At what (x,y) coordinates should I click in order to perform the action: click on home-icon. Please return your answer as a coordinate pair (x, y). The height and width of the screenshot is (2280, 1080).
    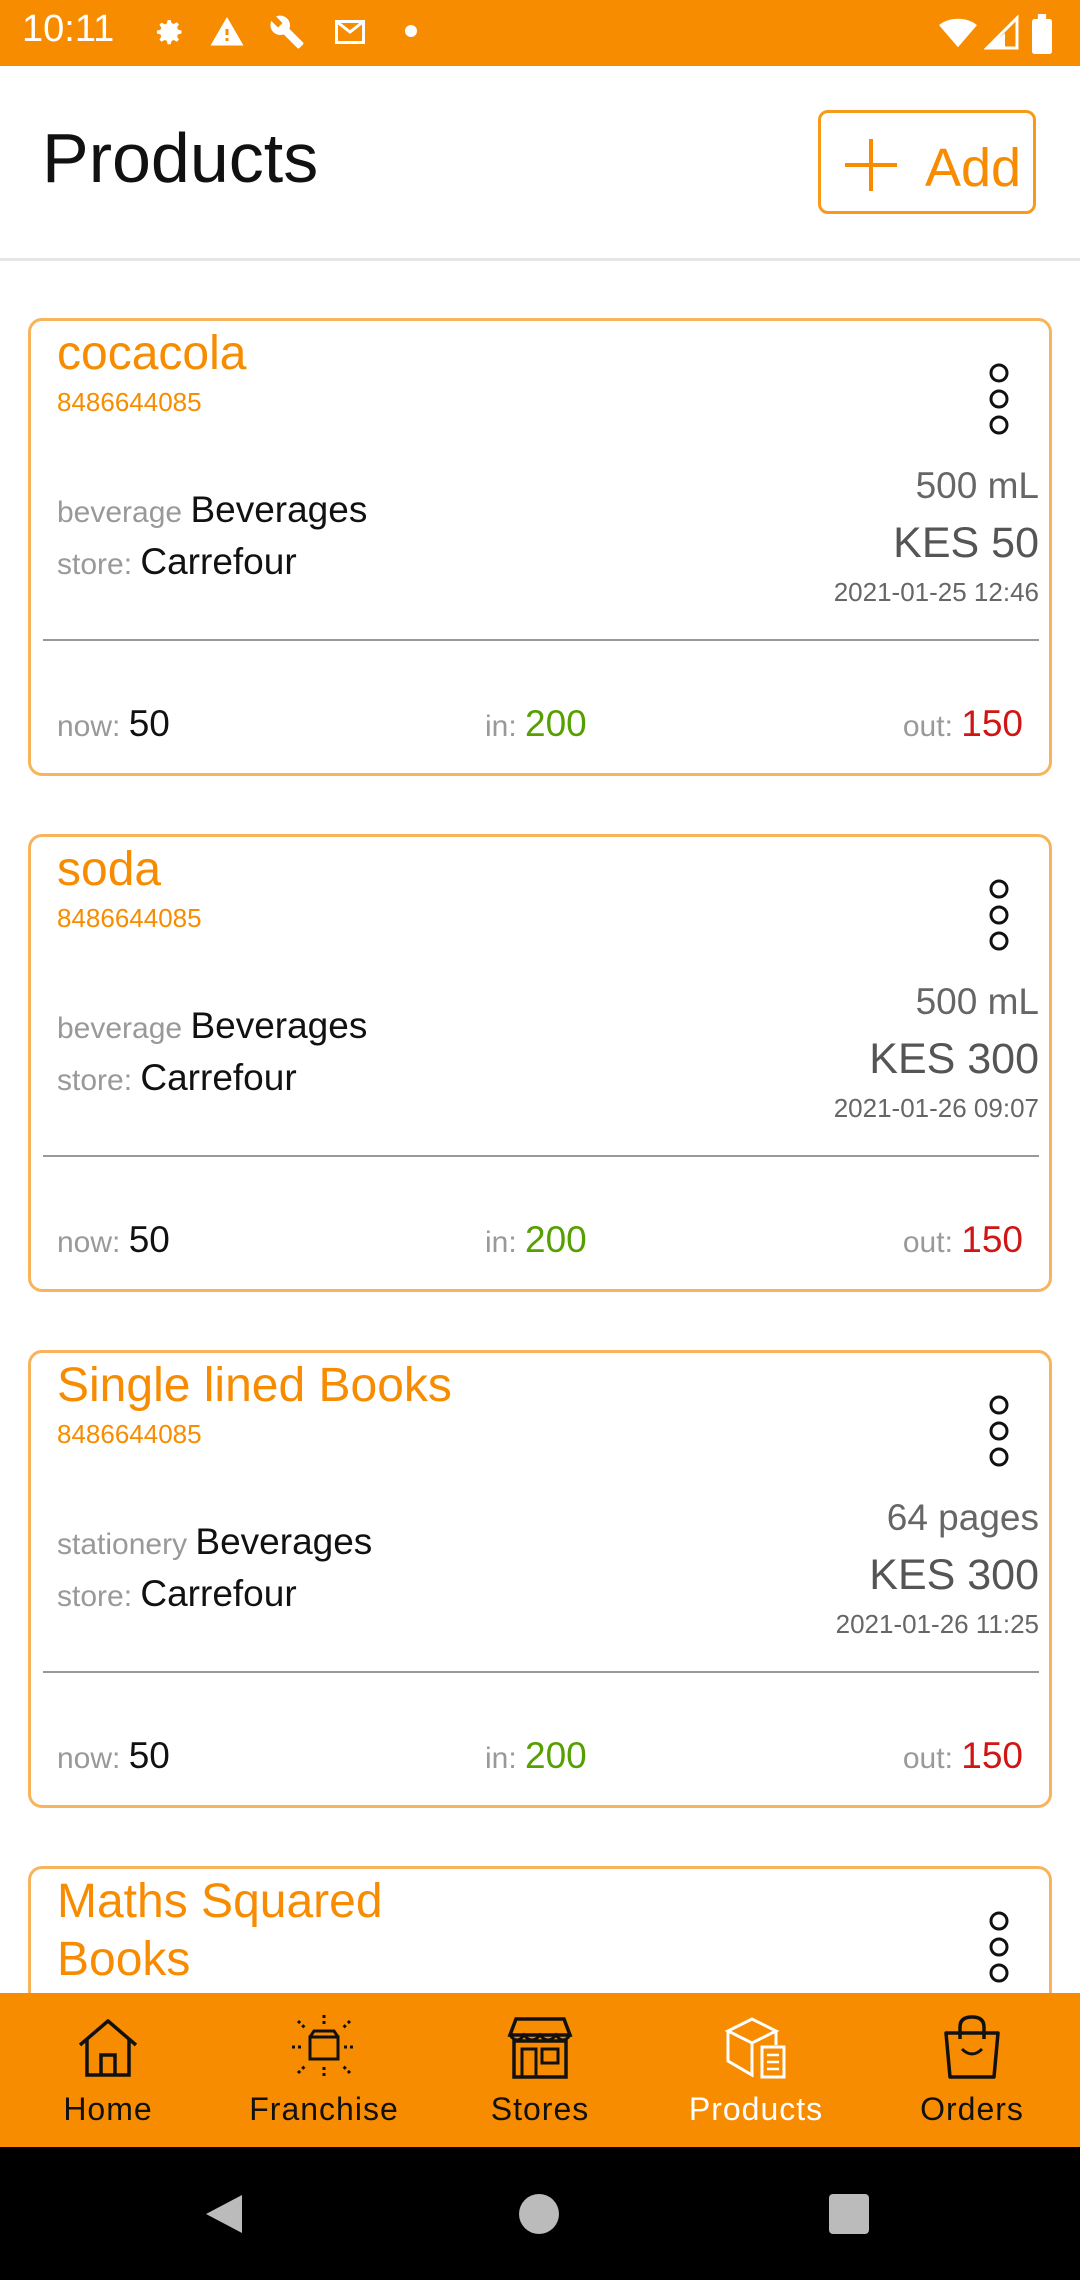
    Looking at the image, I should click on (108, 2048).